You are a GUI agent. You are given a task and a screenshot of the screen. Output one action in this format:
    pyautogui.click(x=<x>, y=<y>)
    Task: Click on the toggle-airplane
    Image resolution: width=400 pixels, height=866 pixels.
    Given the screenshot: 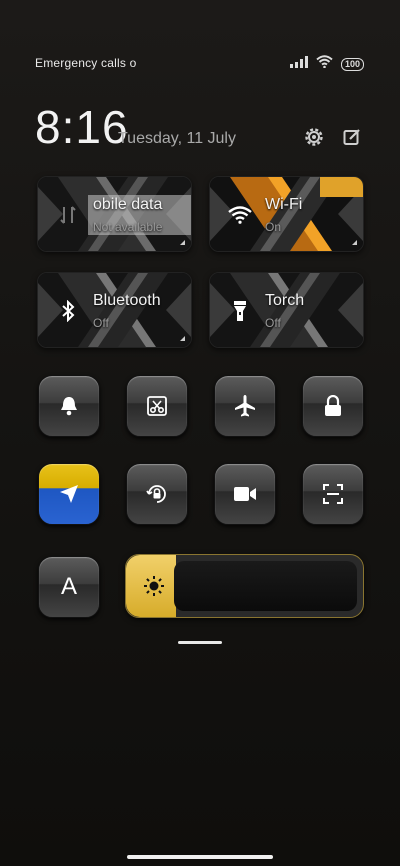 What is the action you would take?
    pyautogui.click(x=245, y=406)
    